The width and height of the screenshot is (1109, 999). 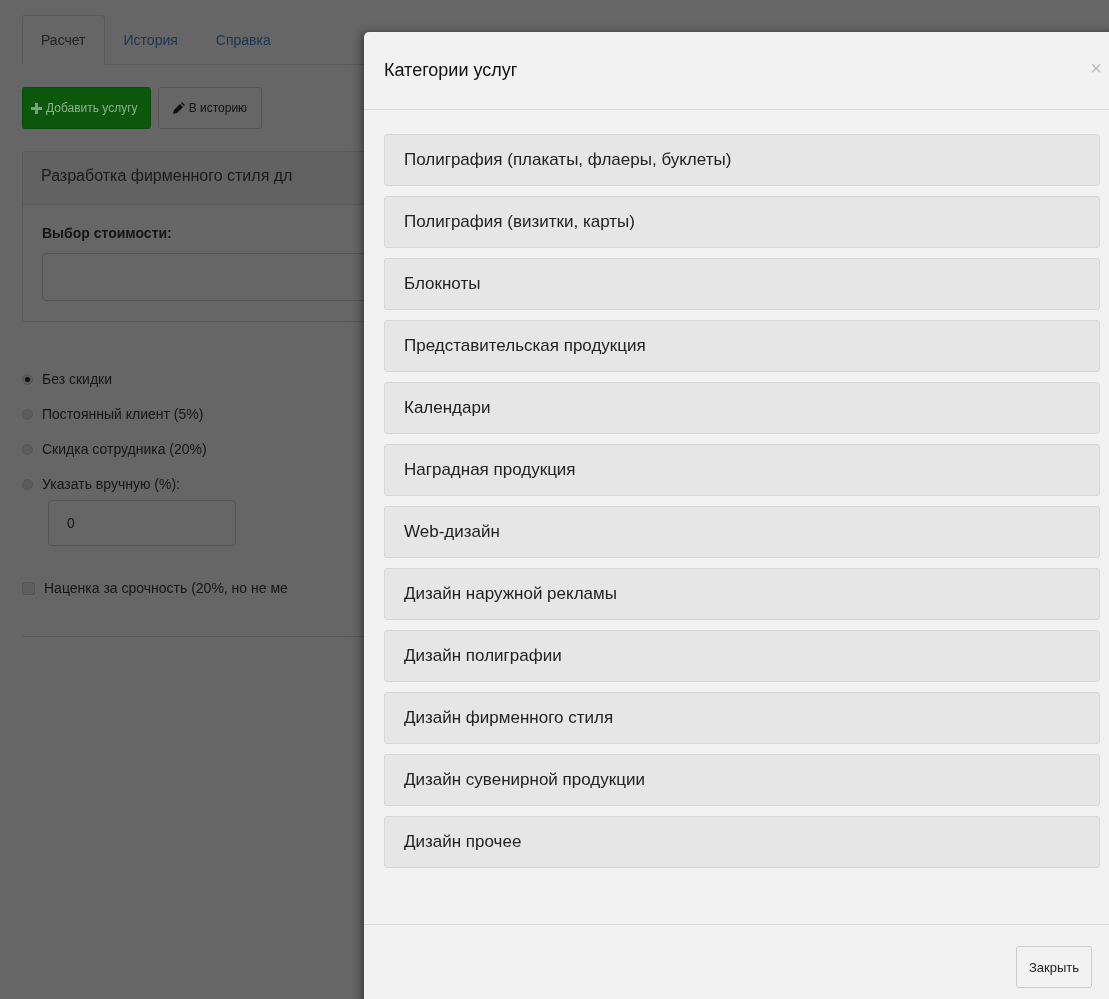 I want to click on category-item: Web-дизайн, so click(x=742, y=532).